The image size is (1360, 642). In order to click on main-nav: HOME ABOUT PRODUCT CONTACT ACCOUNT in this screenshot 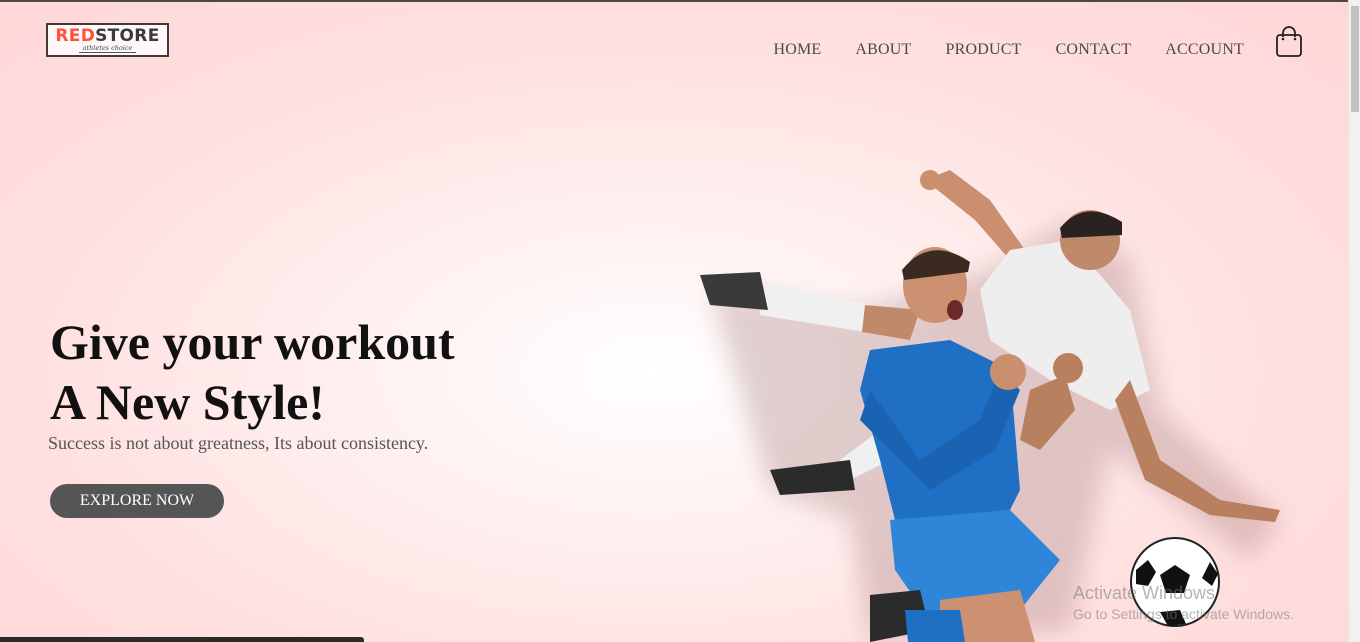, I will do `click(991, 50)`.